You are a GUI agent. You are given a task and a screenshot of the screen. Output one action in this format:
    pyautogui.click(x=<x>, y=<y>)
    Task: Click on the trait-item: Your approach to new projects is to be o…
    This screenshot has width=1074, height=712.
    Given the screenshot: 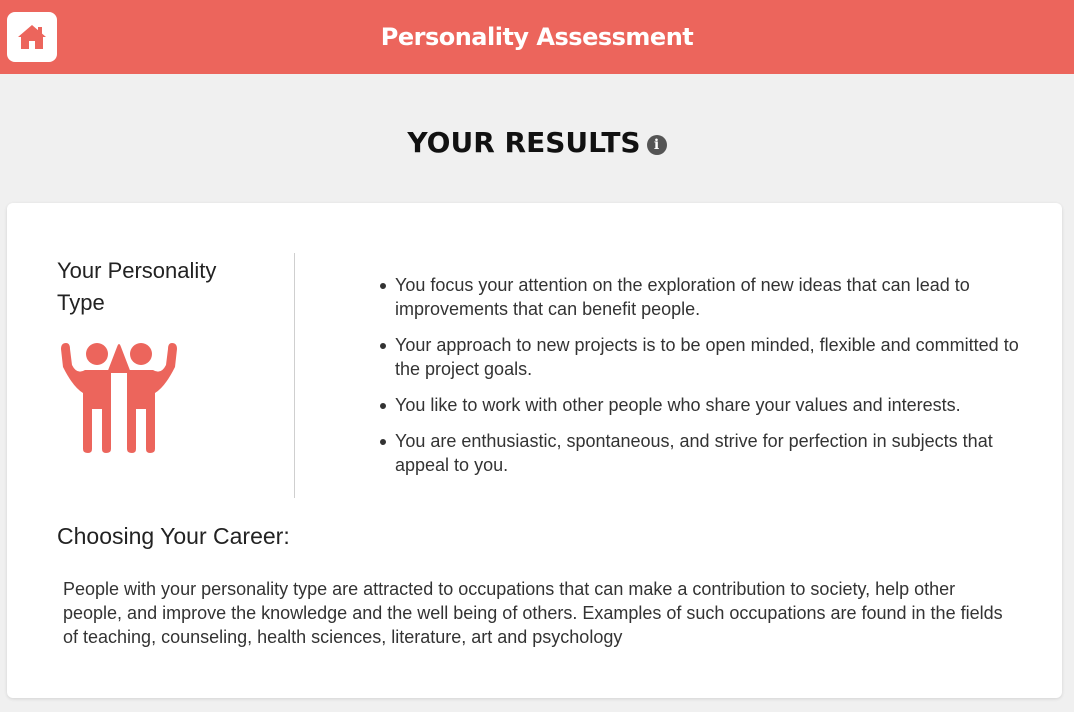 What is the action you would take?
    pyautogui.click(x=704, y=357)
    